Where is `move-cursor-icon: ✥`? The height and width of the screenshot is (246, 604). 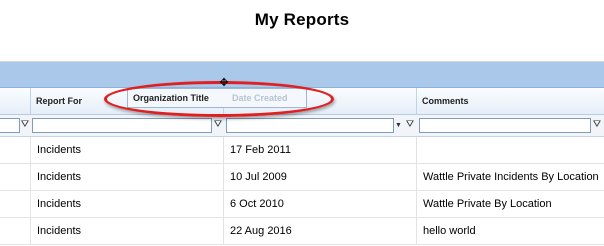 move-cursor-icon: ✥ is located at coordinates (224, 83).